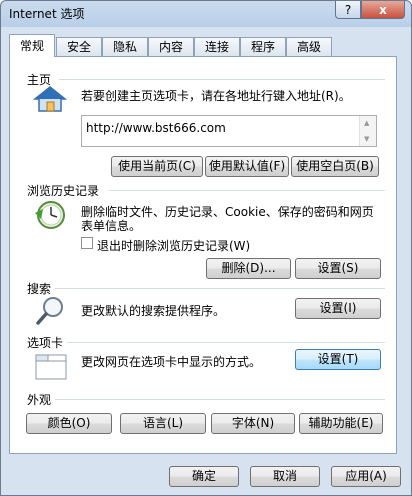 The height and width of the screenshot is (496, 412). I want to click on history-section-title: 浏览历史记录, so click(65, 190).